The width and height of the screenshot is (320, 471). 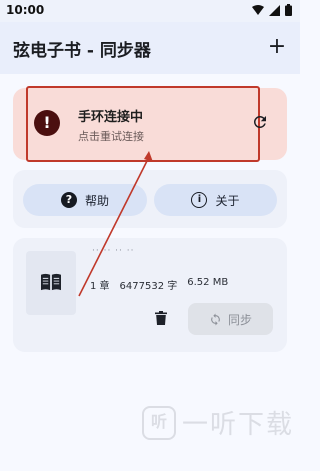 What do you see at coordinates (288, 10) in the screenshot?
I see `battery-icon` at bounding box center [288, 10].